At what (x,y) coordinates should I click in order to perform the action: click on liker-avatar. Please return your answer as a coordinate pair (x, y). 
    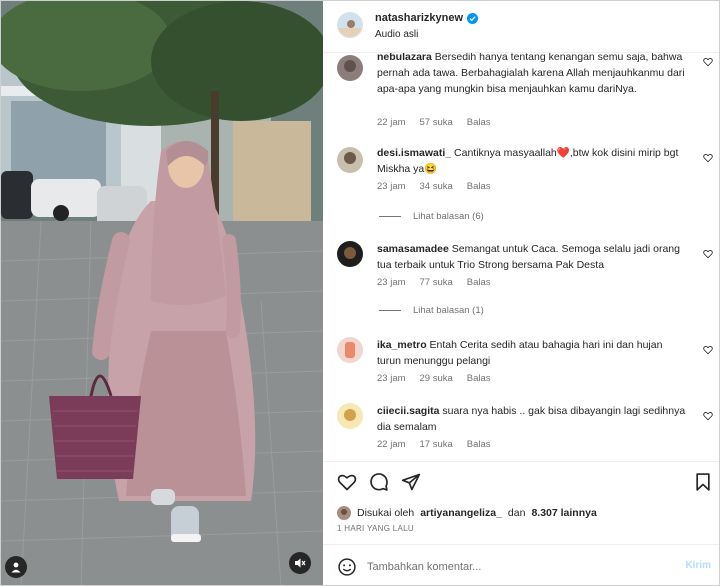
    Looking at the image, I should click on (344, 513).